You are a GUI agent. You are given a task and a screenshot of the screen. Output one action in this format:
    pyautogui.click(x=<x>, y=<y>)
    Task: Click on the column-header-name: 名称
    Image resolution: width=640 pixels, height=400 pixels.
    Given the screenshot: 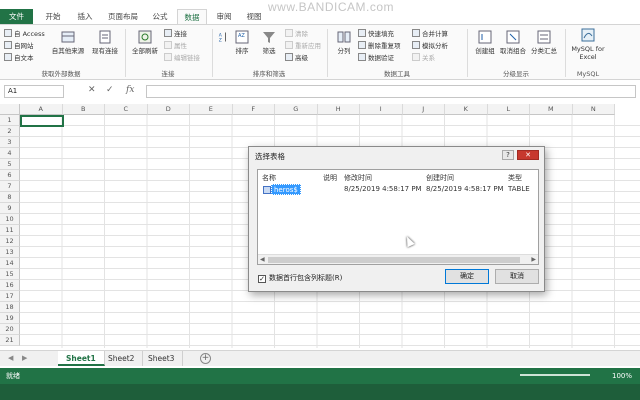 What is the action you would take?
    pyautogui.click(x=269, y=178)
    